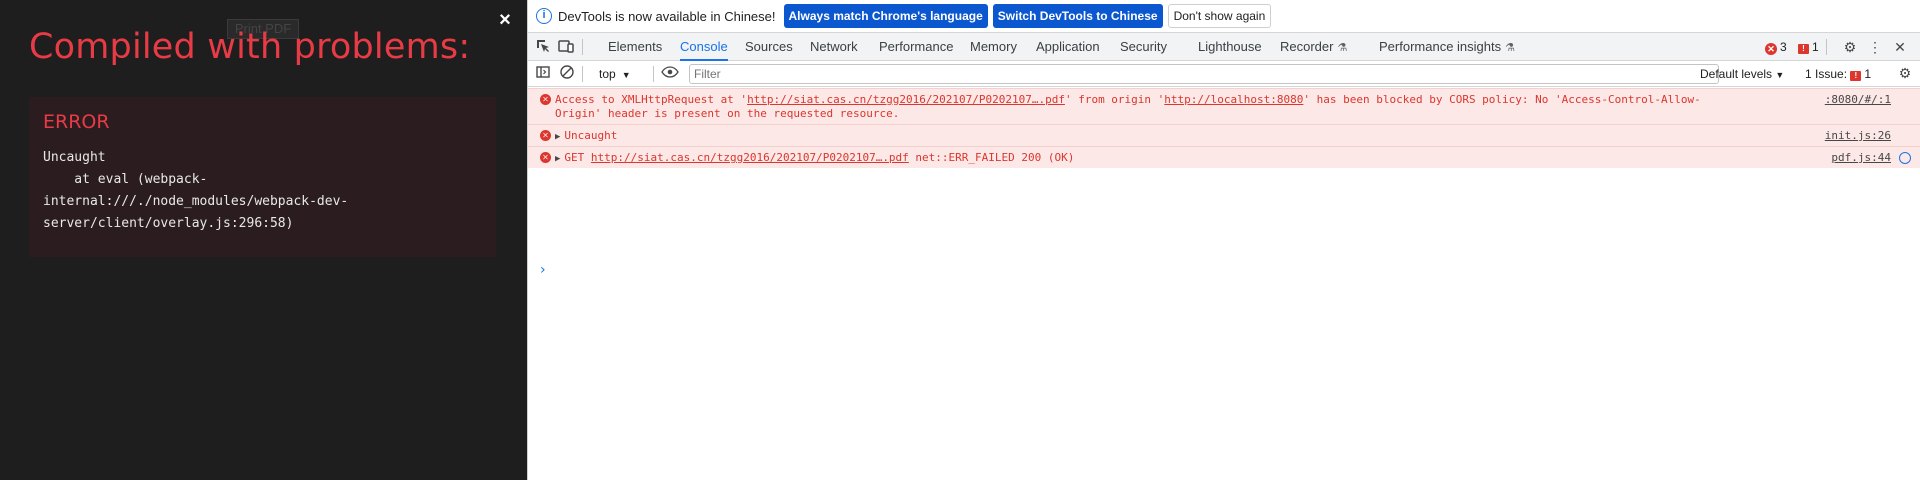 This screenshot has height=480, width=1920. I want to click on tab-lighthouse: Lighthouse, so click(1230, 47).